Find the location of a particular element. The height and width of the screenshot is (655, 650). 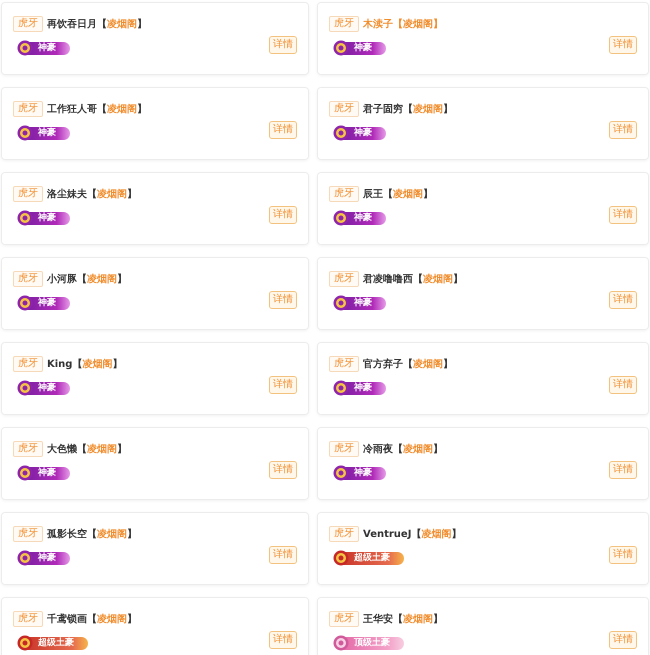

user-name: 君凌噜噜西【凌烟阁】 is located at coordinates (413, 279).